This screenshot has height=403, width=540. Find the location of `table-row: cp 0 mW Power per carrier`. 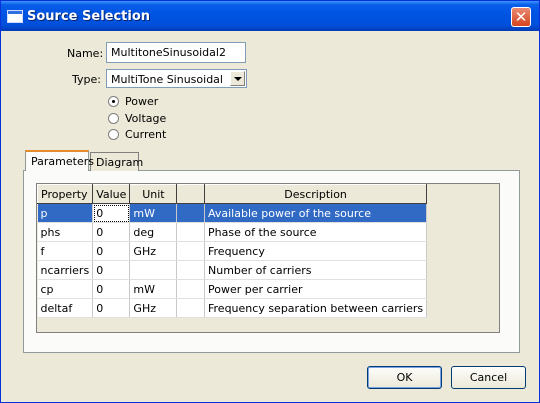

table-row: cp 0 mW Power per carrier is located at coordinates (268, 289).